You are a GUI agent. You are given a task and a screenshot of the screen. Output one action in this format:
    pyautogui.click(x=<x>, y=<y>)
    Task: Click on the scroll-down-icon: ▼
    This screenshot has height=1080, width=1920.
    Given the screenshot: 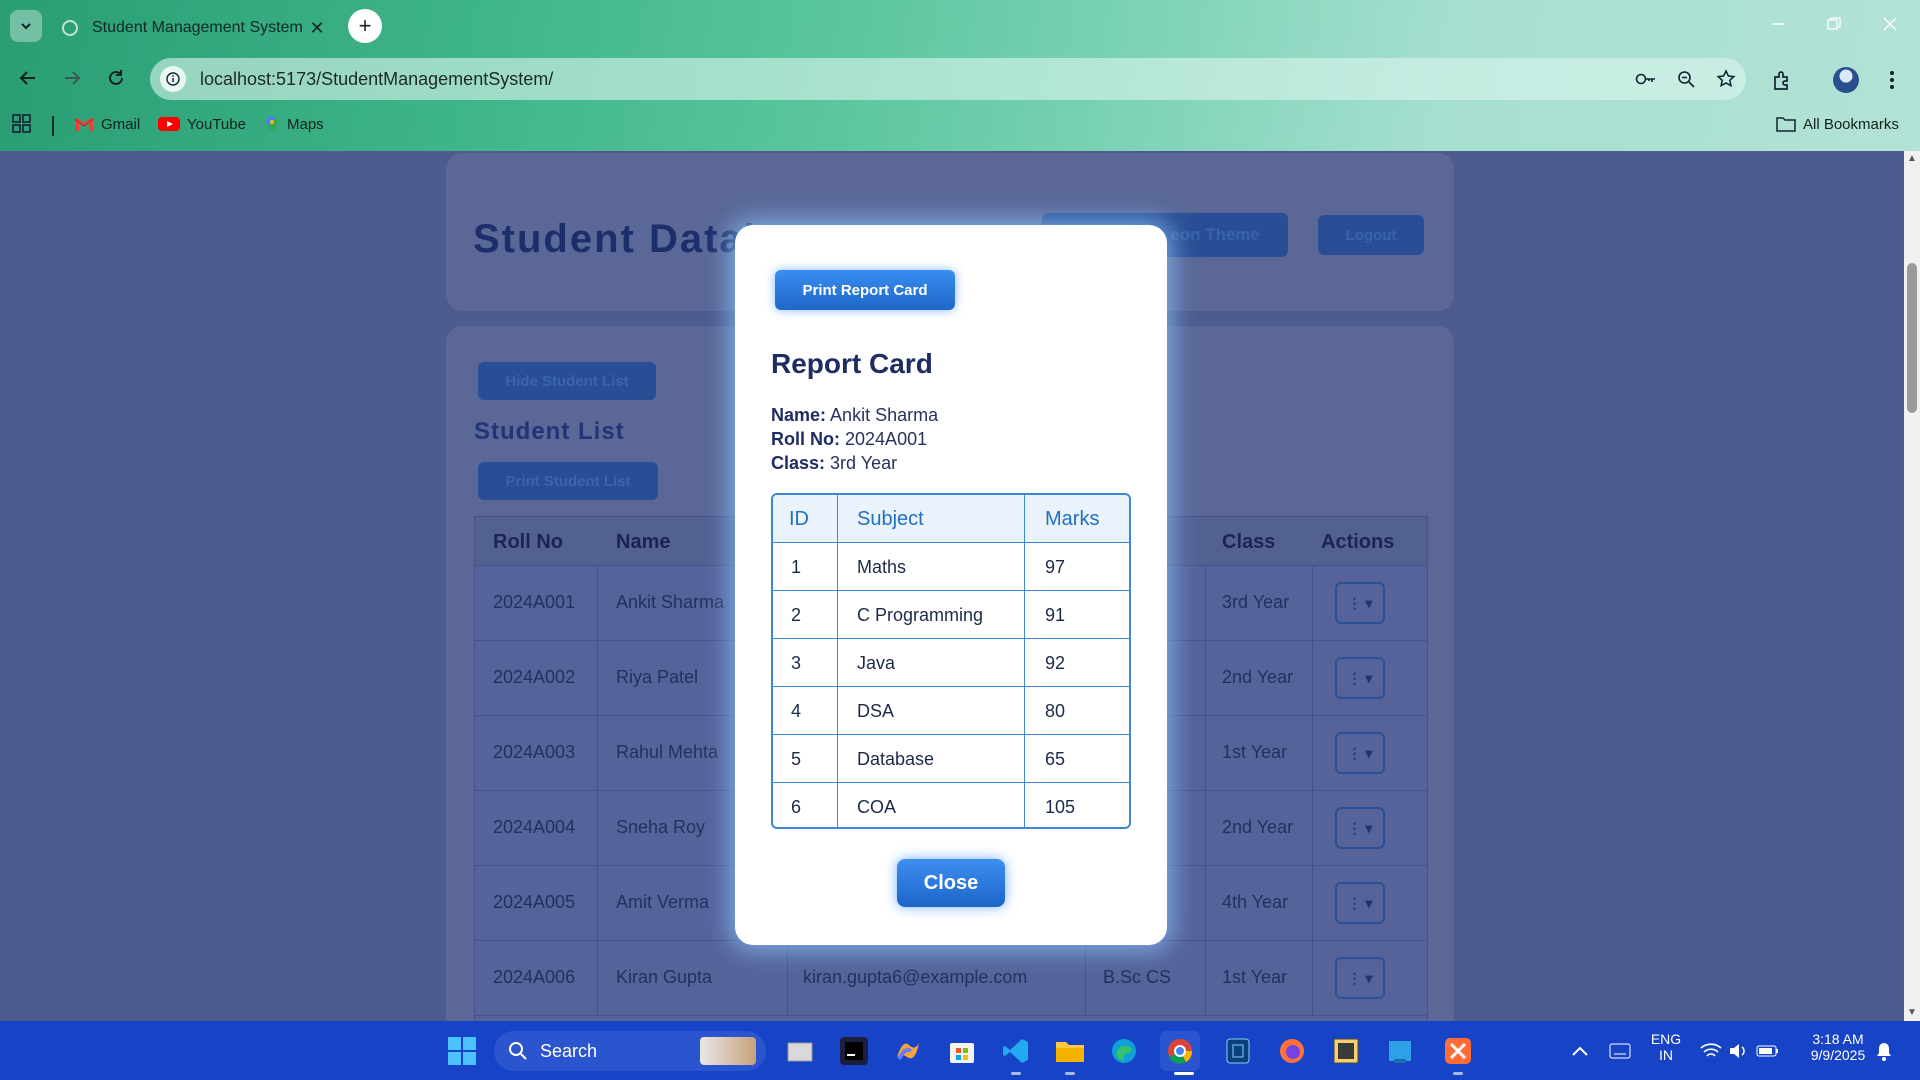 What is the action you would take?
    pyautogui.click(x=1912, y=1012)
    